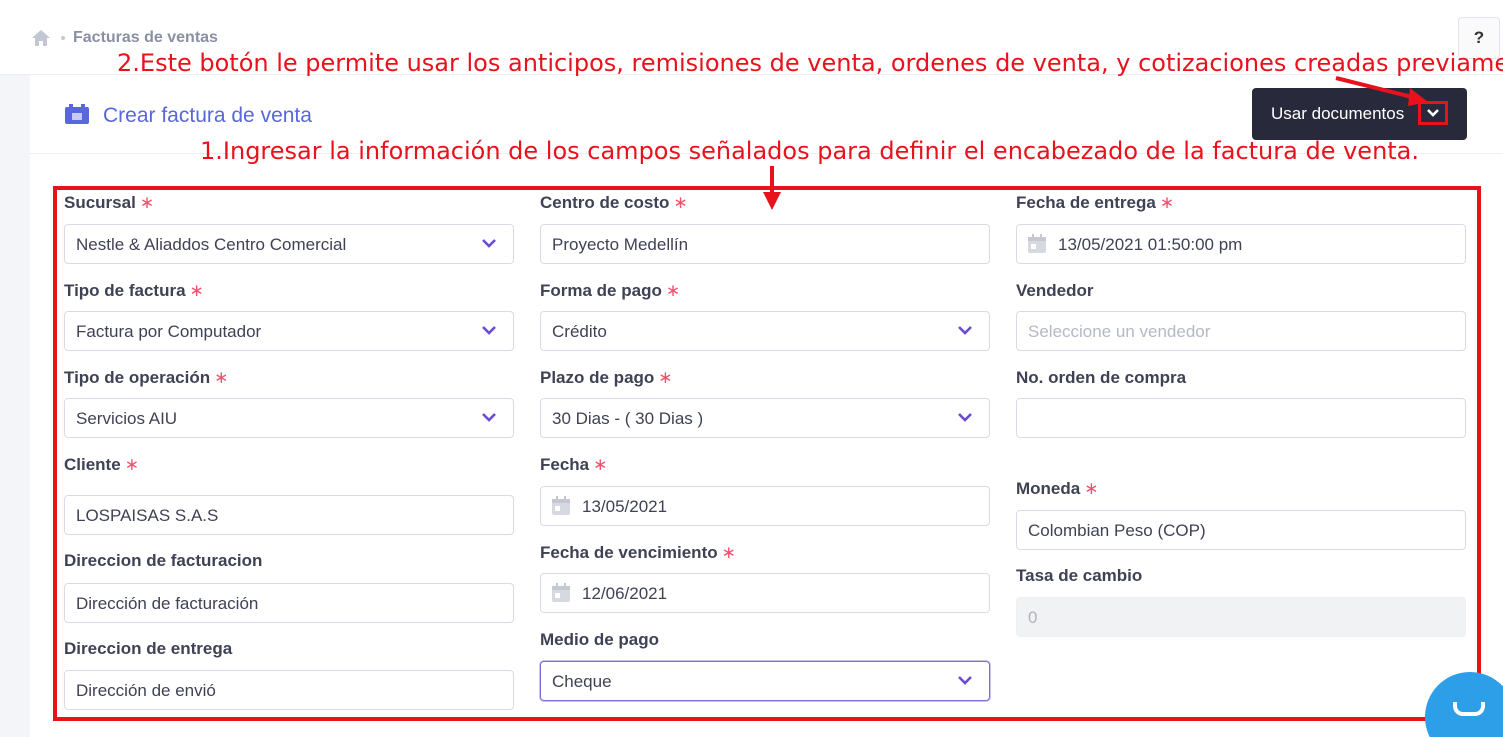  I want to click on input-cliente: LOSPAISAS S.A.S, so click(289, 515).